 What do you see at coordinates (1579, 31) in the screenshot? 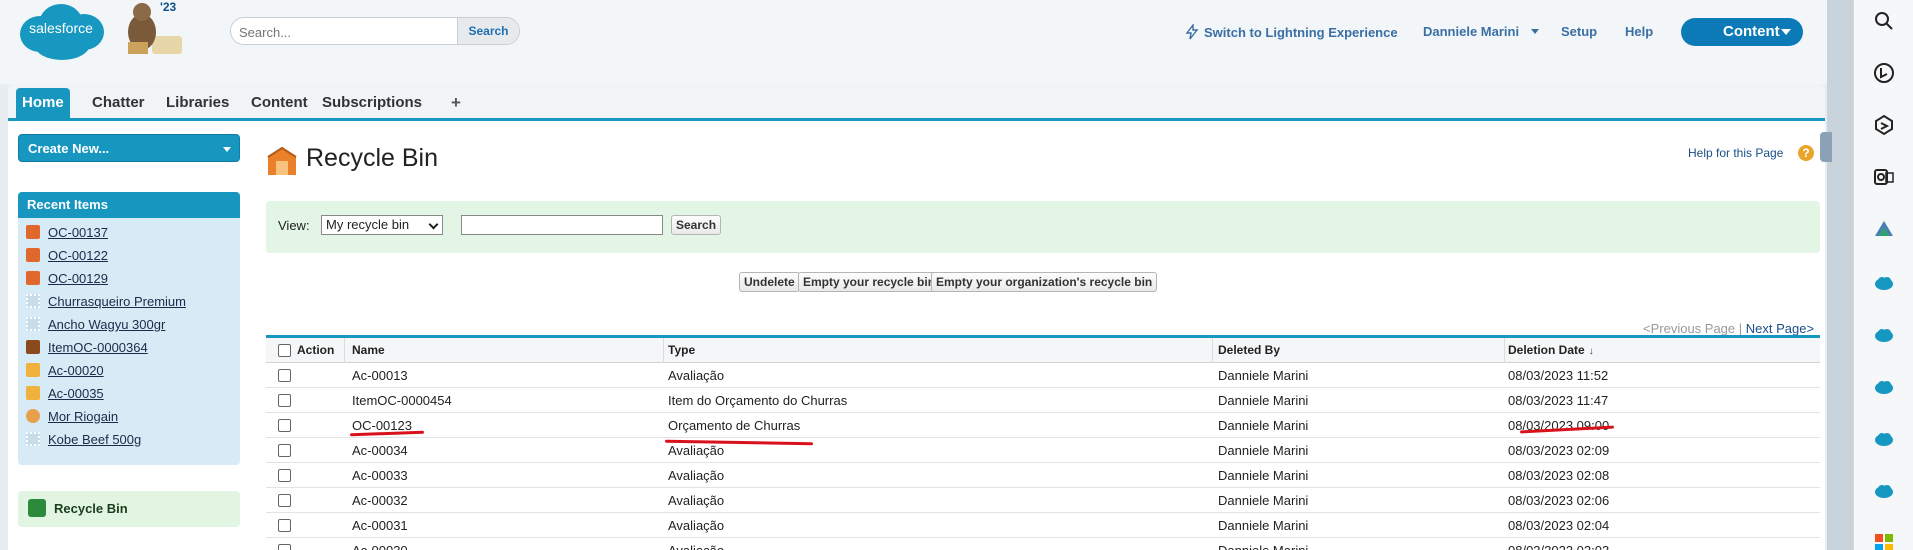
I see `setup-link: Setup` at bounding box center [1579, 31].